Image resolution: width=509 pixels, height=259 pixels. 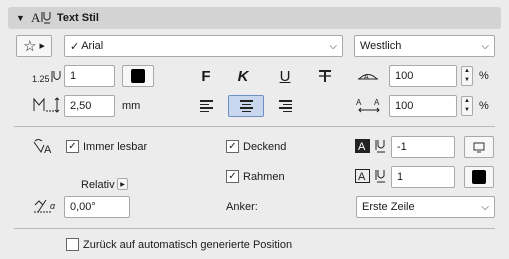 What do you see at coordinates (75, 46) in the screenshot?
I see `check-icon: ✓` at bounding box center [75, 46].